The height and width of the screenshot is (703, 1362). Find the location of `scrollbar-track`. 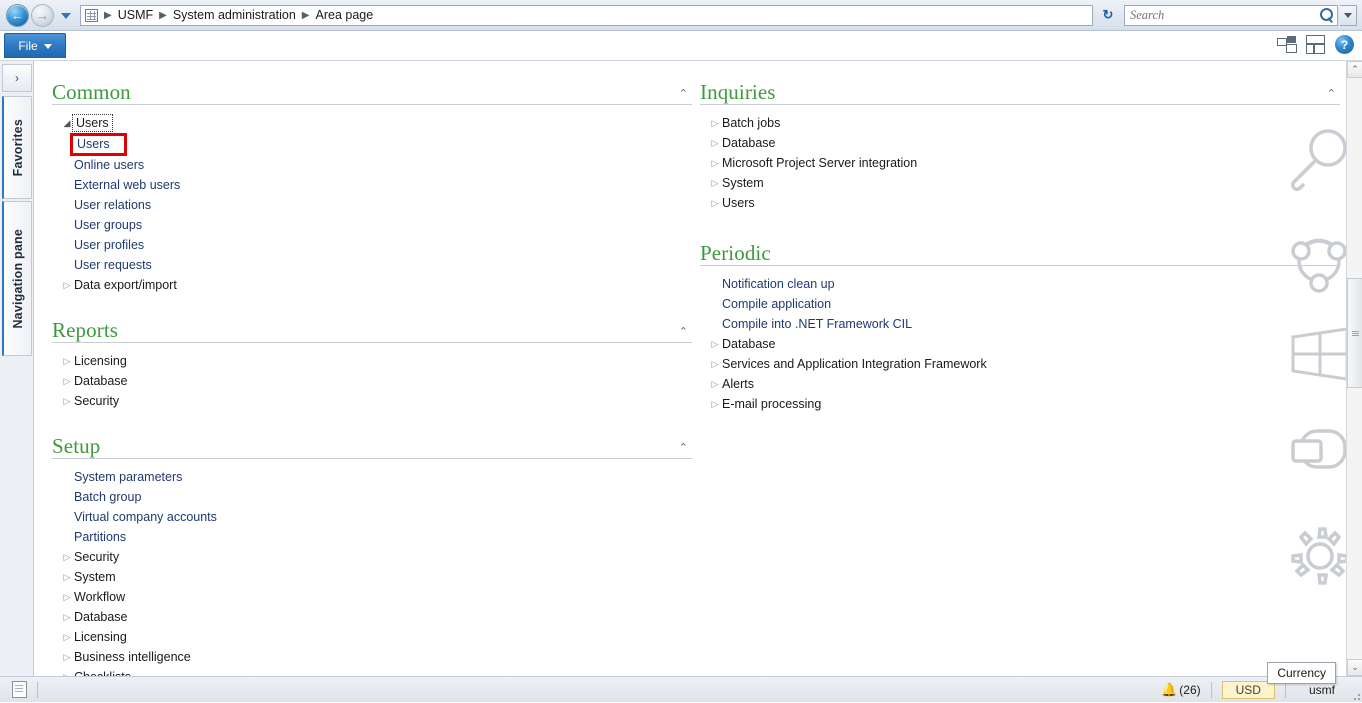

scrollbar-track is located at coordinates (1354, 368).